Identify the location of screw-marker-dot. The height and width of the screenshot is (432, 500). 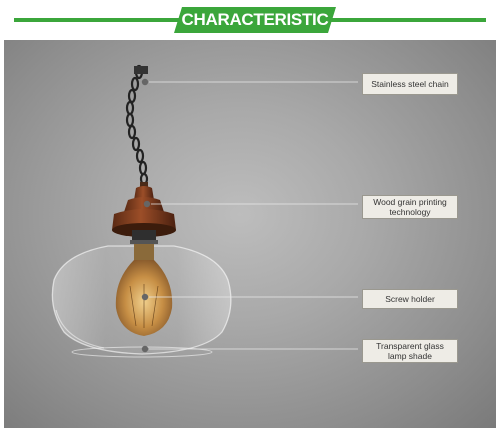
(145, 297).